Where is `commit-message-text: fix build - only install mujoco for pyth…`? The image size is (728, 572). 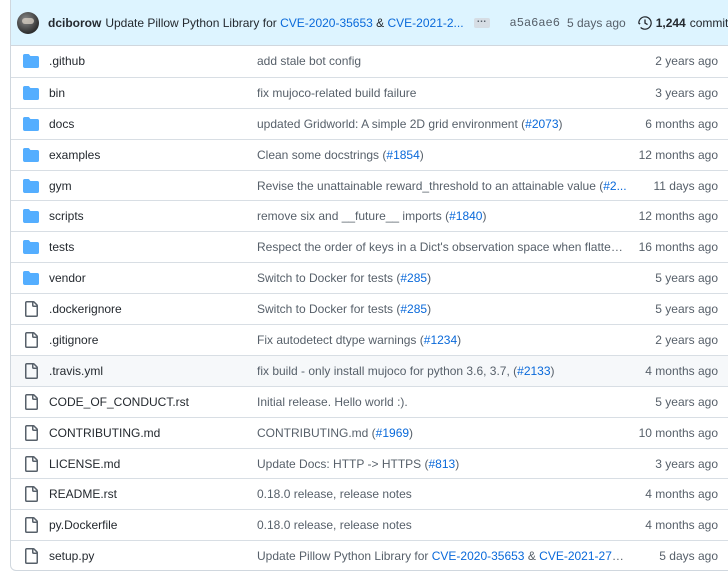
commit-message-text: fix build - only install mujoco for pyth… is located at coordinates (387, 371).